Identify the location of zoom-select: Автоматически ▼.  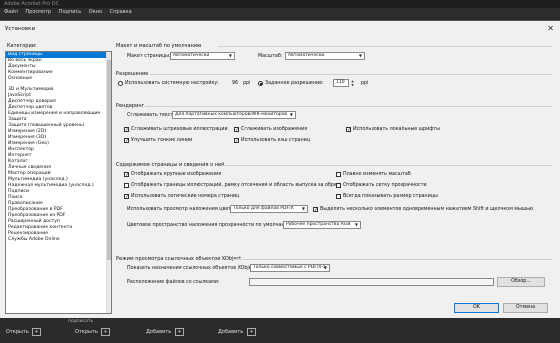
(325, 56).